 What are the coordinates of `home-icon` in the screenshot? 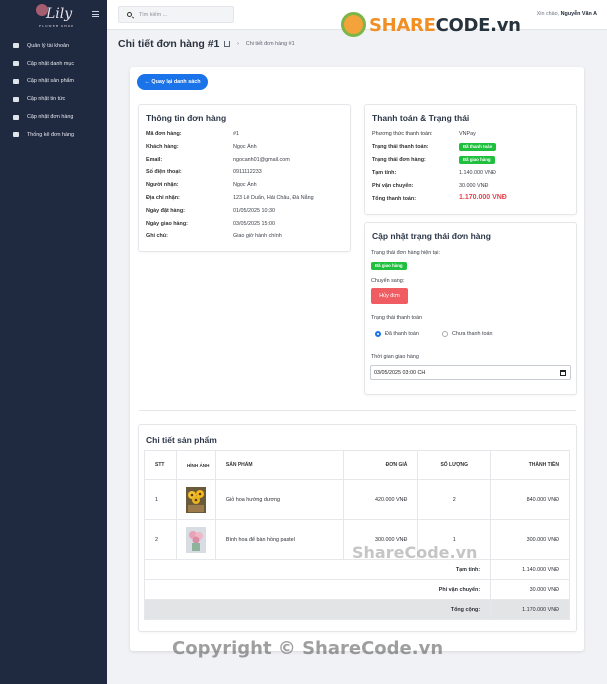 It's located at (227, 44).